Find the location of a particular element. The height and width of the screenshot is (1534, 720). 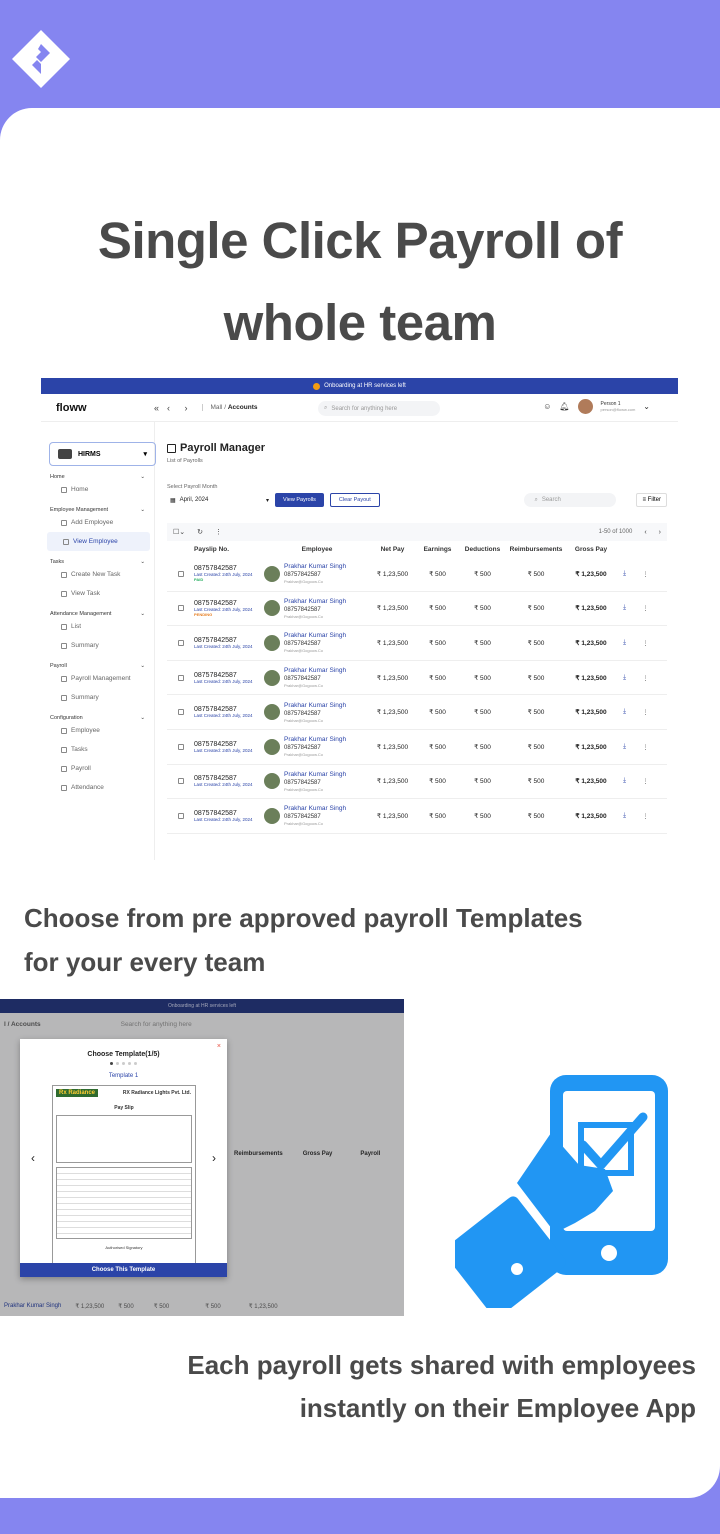

prev-template-icon: ‹ is located at coordinates (33, 1158).